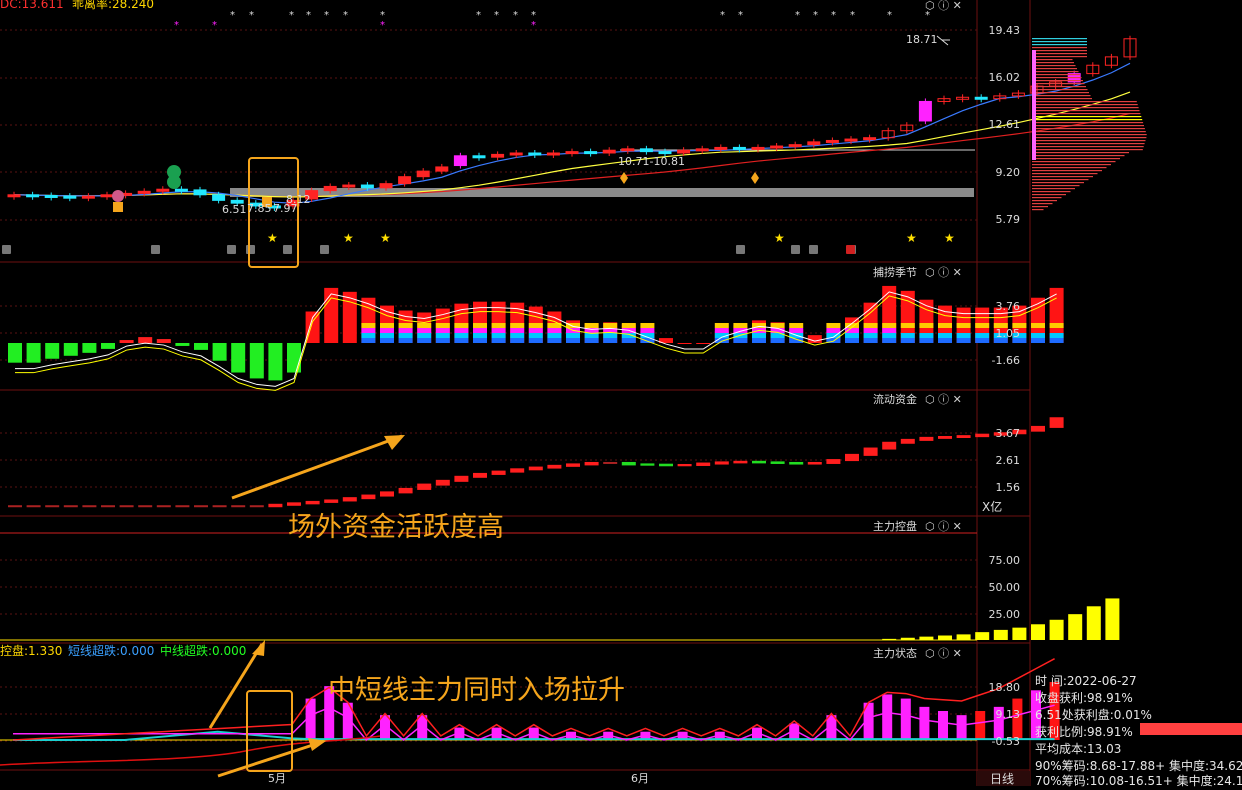 This screenshot has width=1242, height=790. Describe the element at coordinates (1078, 749) in the screenshot. I see `info-row-3: 平均成本:13.03` at that location.